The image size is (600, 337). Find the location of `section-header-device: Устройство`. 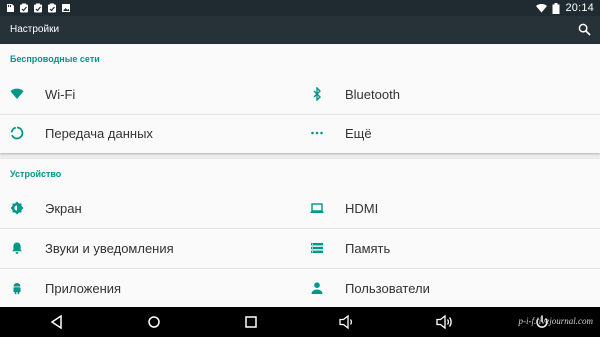

section-header-device: Устройство is located at coordinates (36, 174).